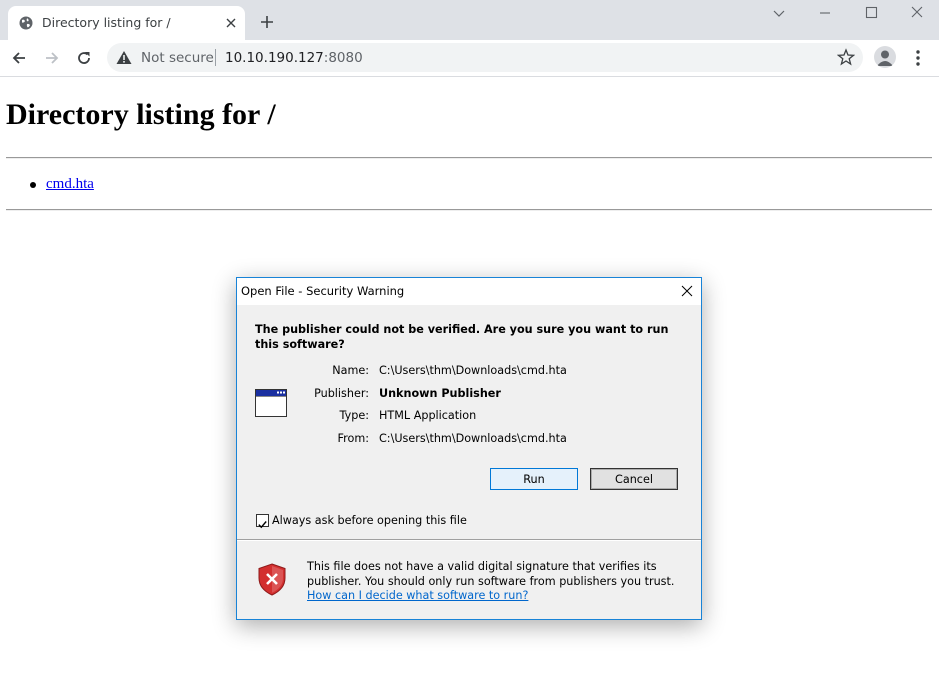  What do you see at coordinates (918, 58) in the screenshot?
I see `more-menu-icon` at bounding box center [918, 58].